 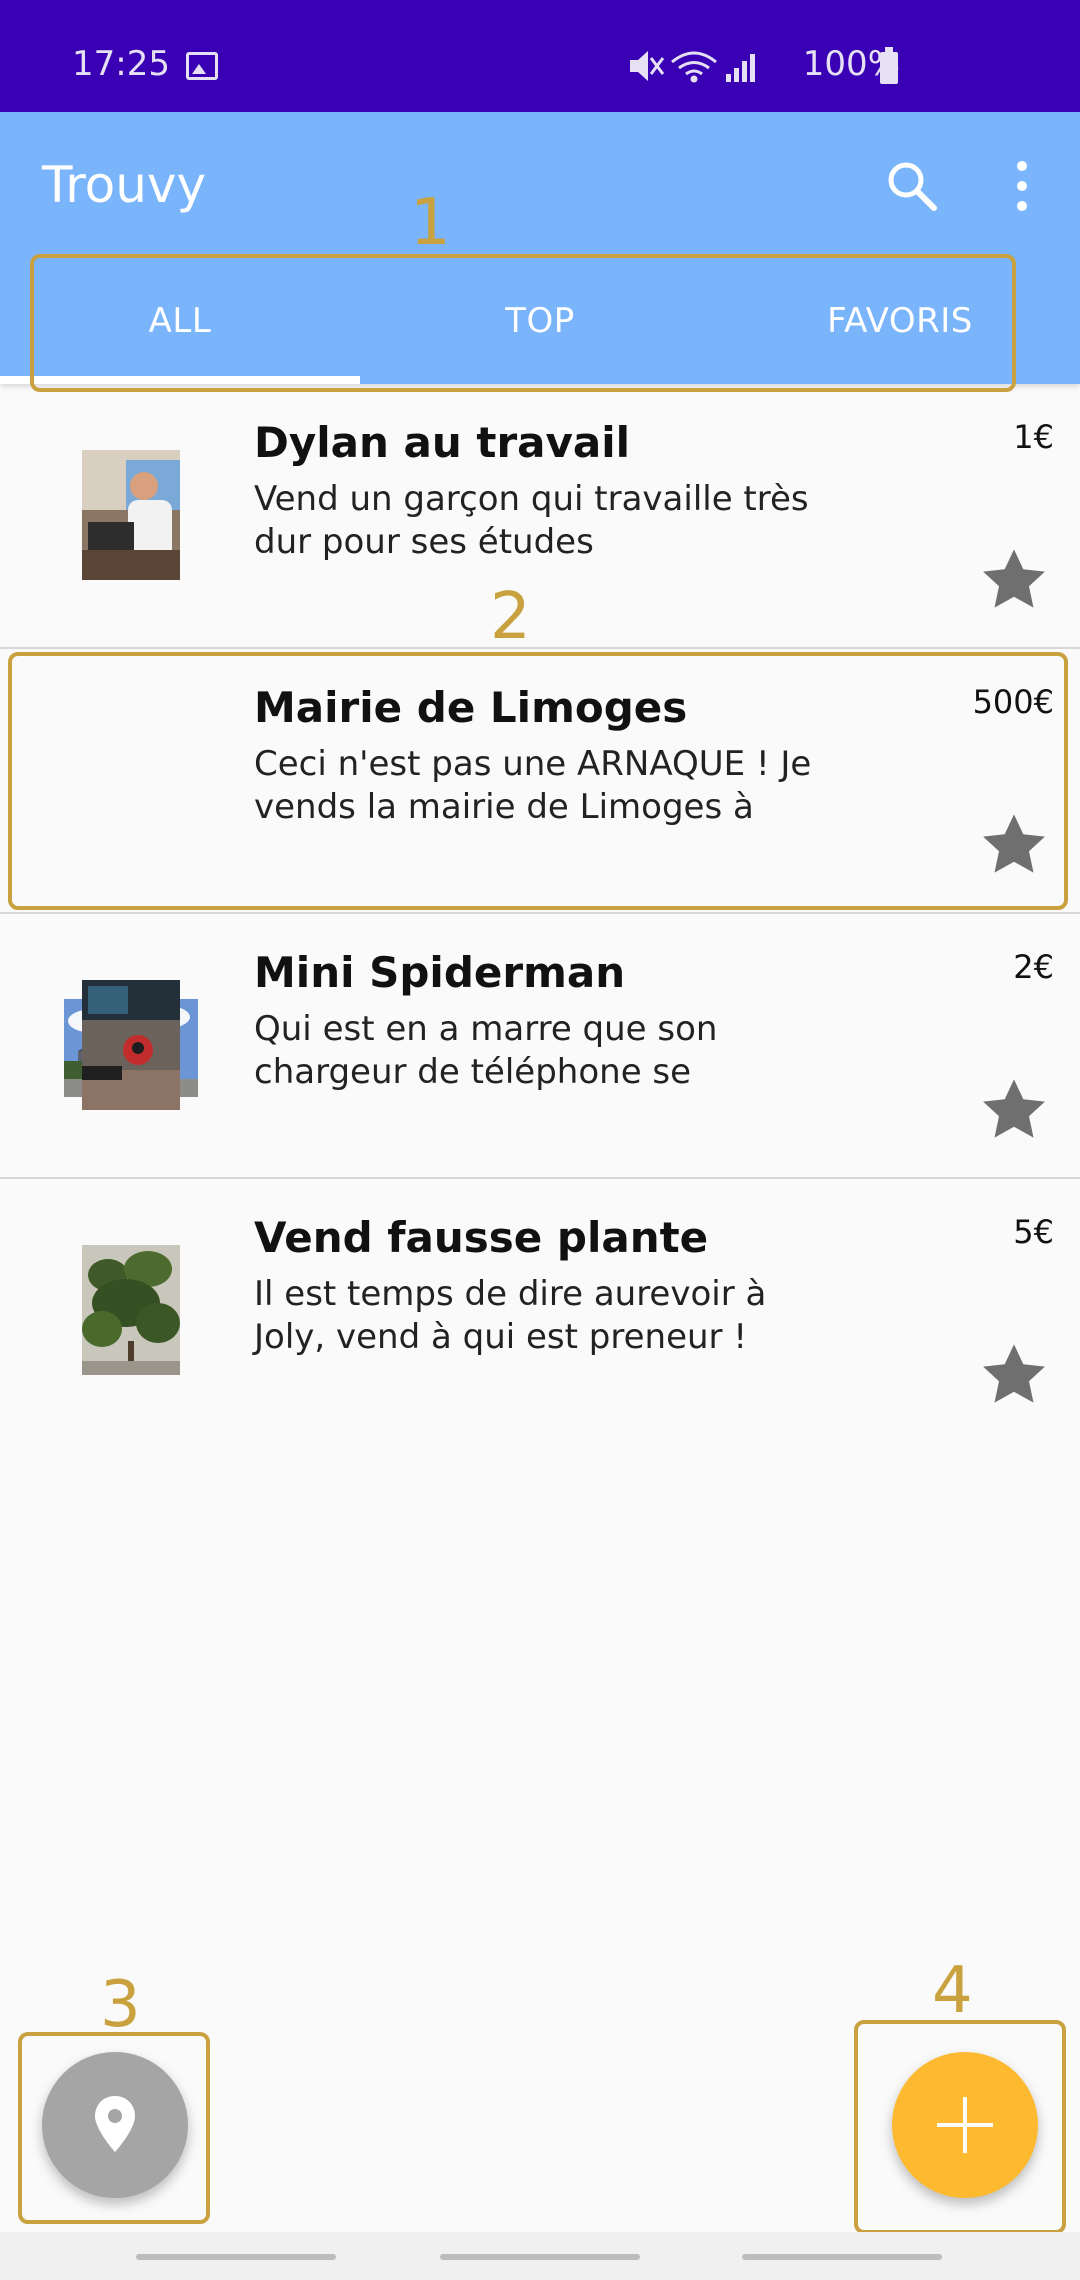 I want to click on item-title: Vend fausse plante, so click(x=481, y=1237).